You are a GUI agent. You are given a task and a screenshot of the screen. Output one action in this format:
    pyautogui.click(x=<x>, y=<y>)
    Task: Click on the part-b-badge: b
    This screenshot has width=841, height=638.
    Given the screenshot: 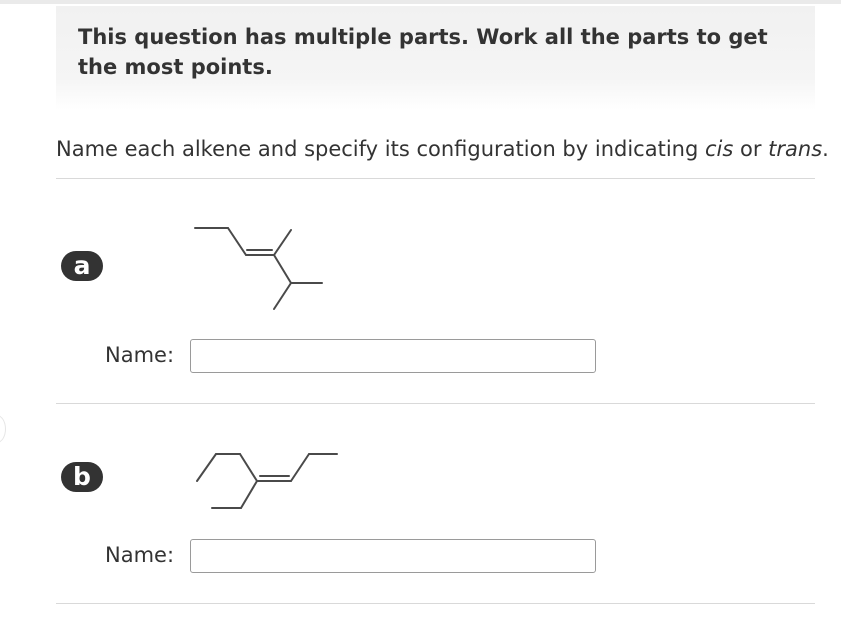 What is the action you would take?
    pyautogui.click(x=82, y=477)
    